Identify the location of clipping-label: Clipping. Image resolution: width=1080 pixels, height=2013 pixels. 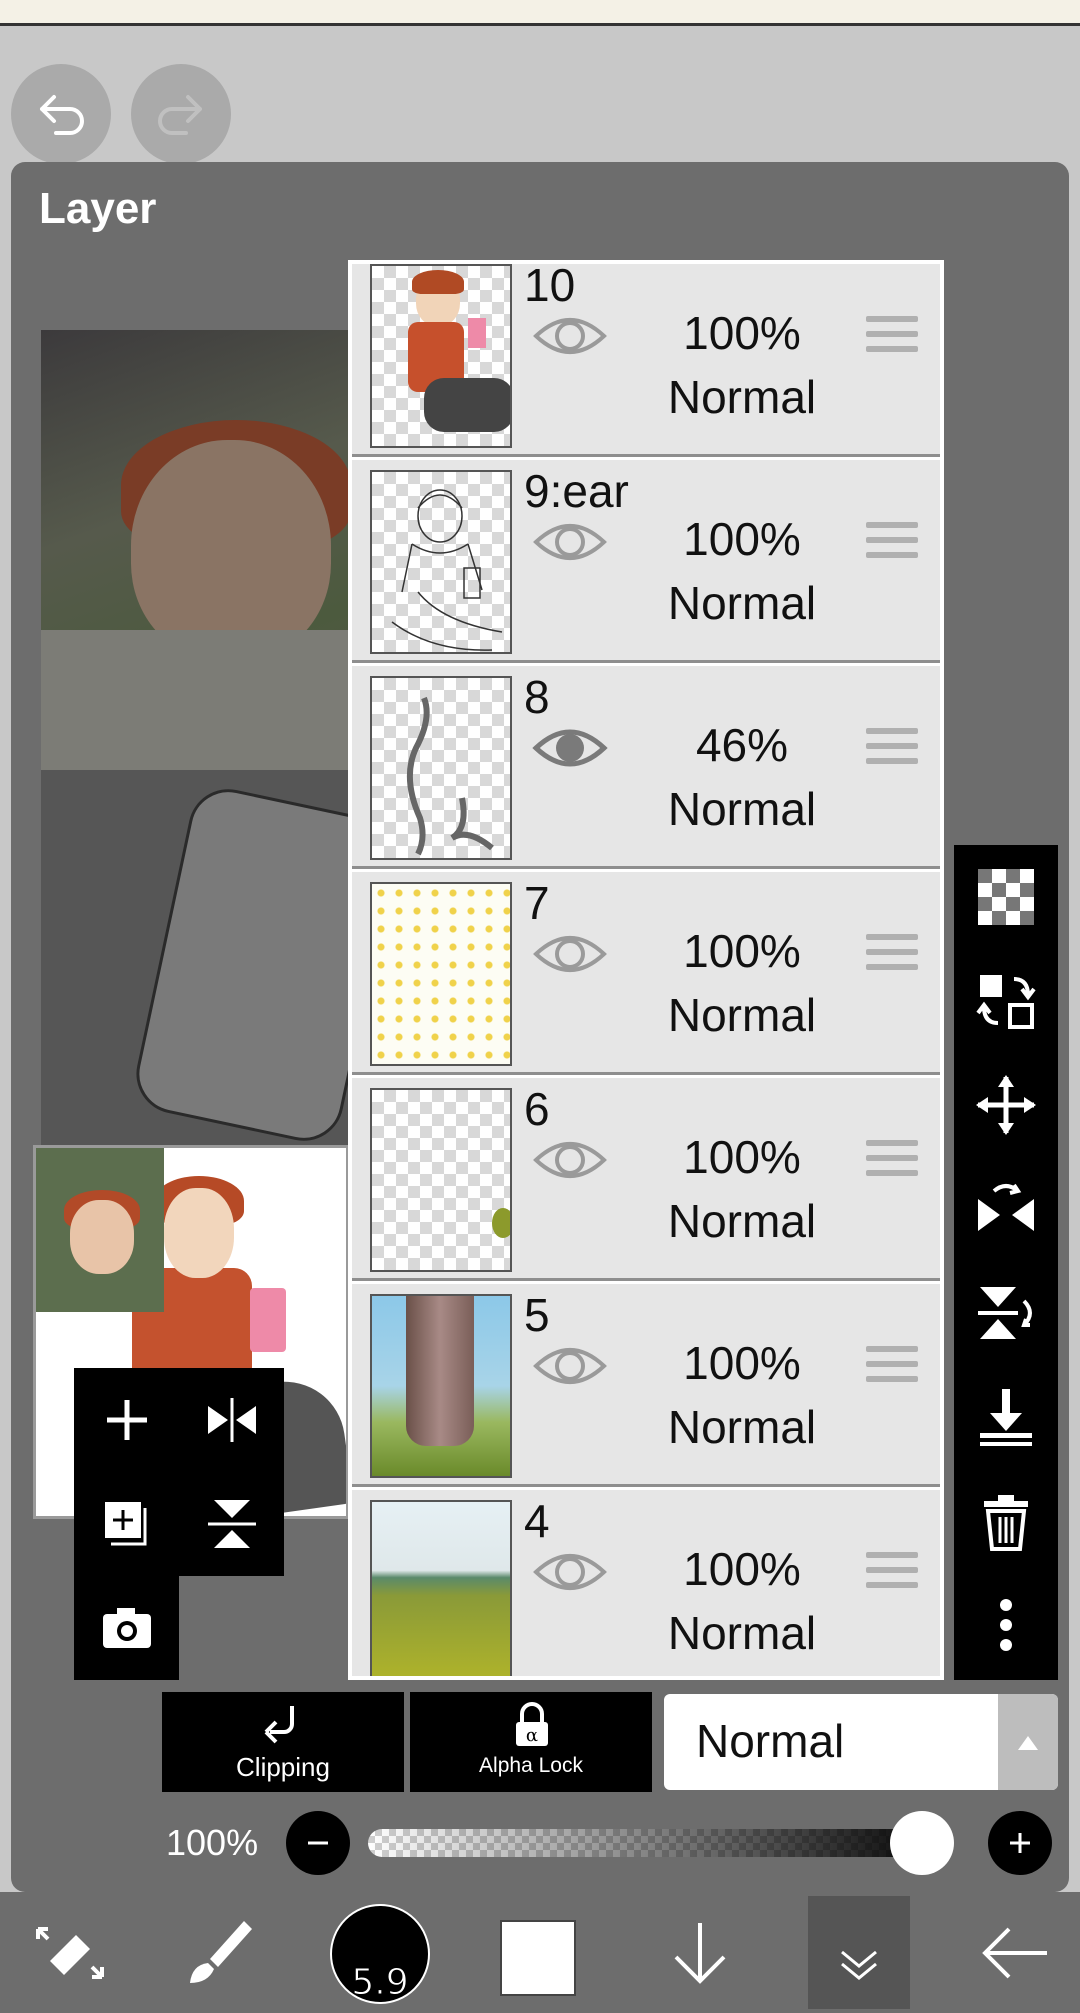
(283, 1767).